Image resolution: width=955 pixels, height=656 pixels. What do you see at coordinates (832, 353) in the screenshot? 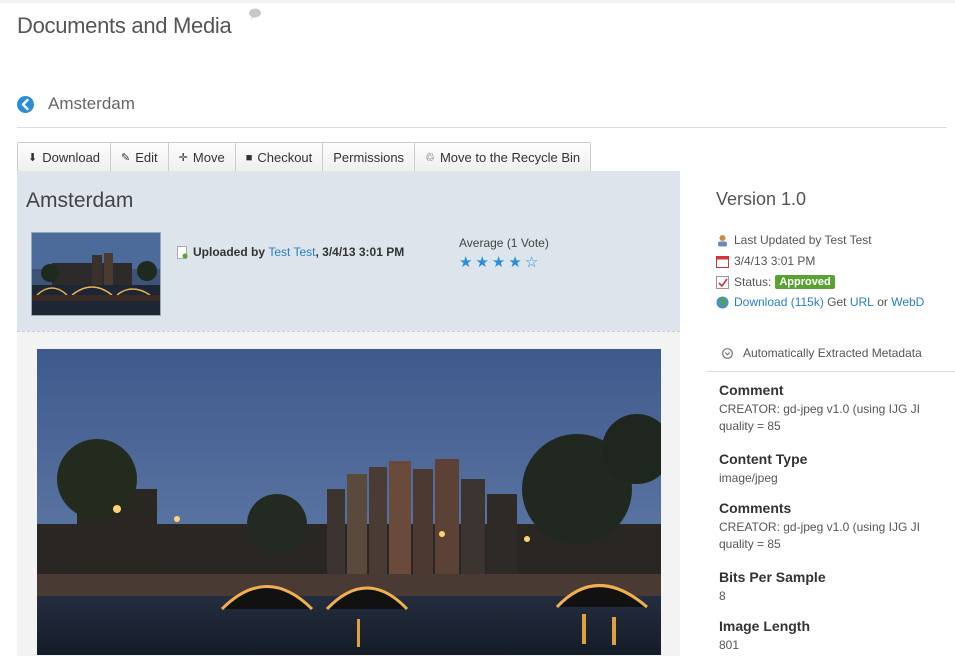
I see `metadata-header: Automatically Extracted Metadata` at bounding box center [832, 353].